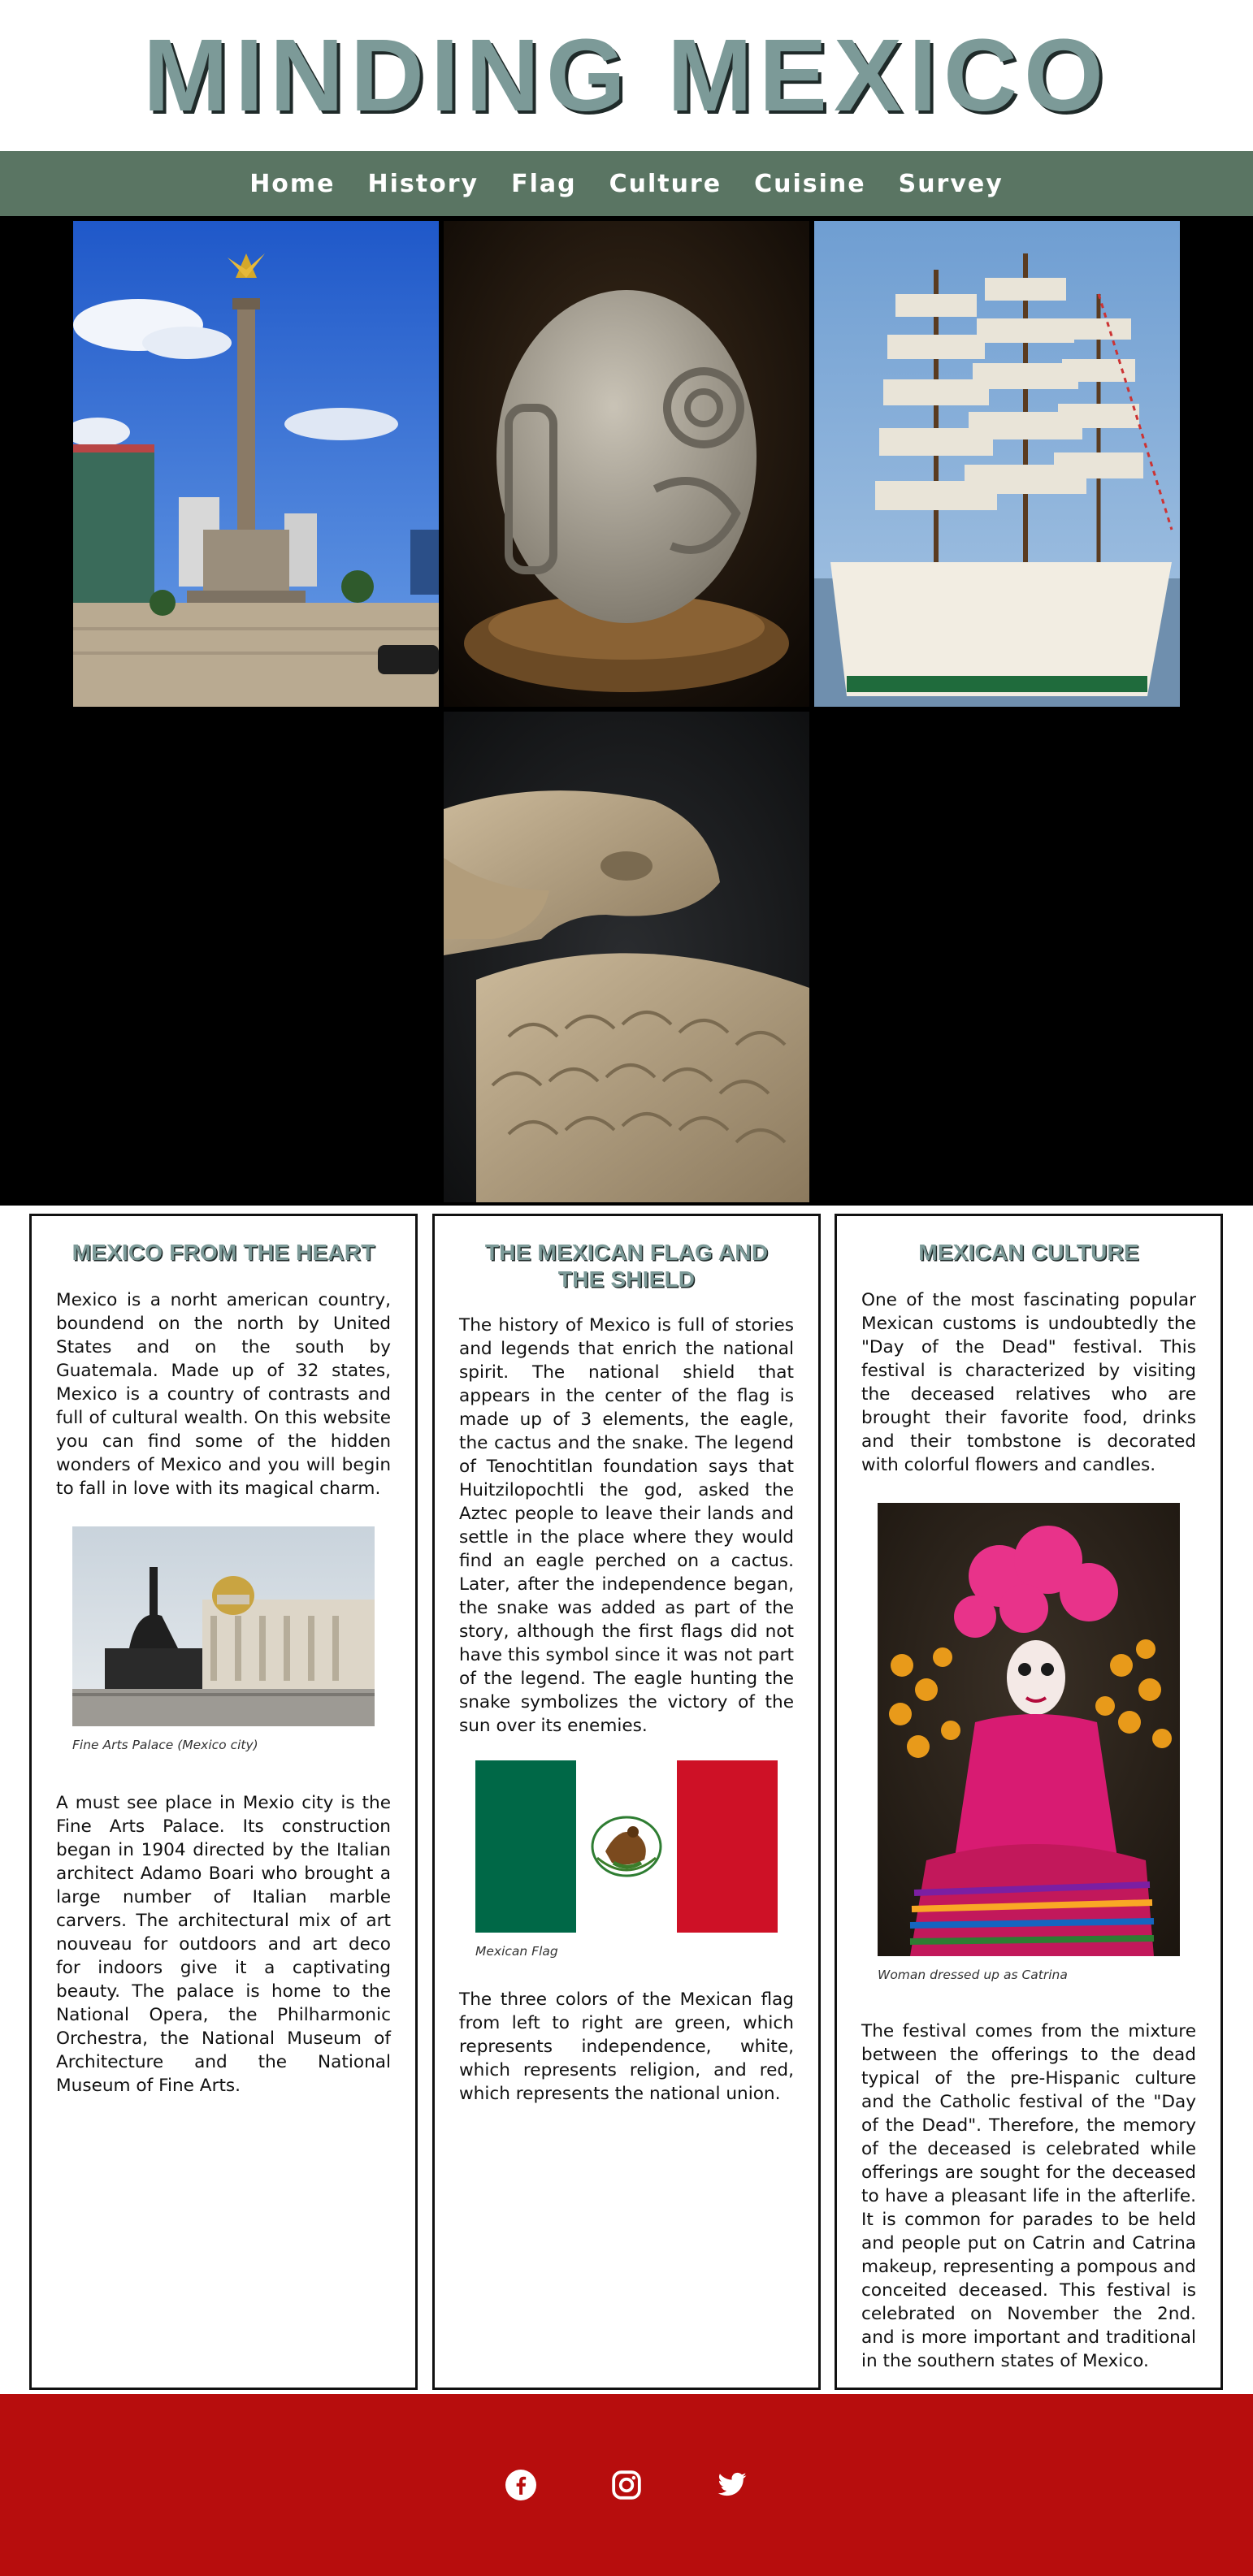 Image resolution: width=1253 pixels, height=2576 pixels. I want to click on catrina-photo, so click(1029, 1730).